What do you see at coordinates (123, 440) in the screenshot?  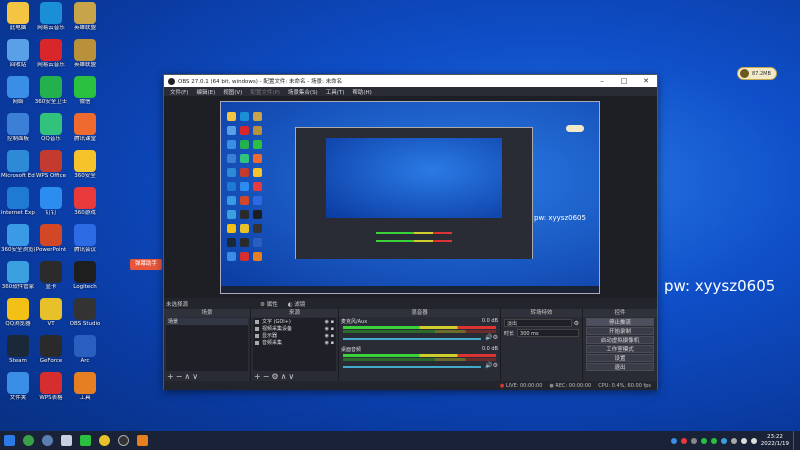 I see `taskbar-obs-icon` at bounding box center [123, 440].